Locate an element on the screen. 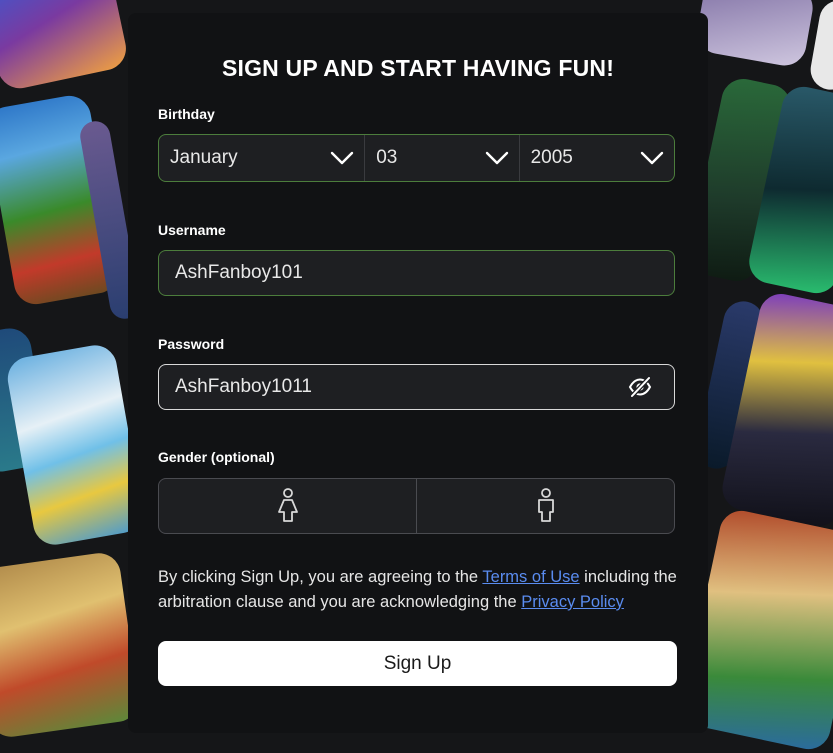 The height and width of the screenshot is (753, 833). birthday-label: Birthday is located at coordinates (186, 114).